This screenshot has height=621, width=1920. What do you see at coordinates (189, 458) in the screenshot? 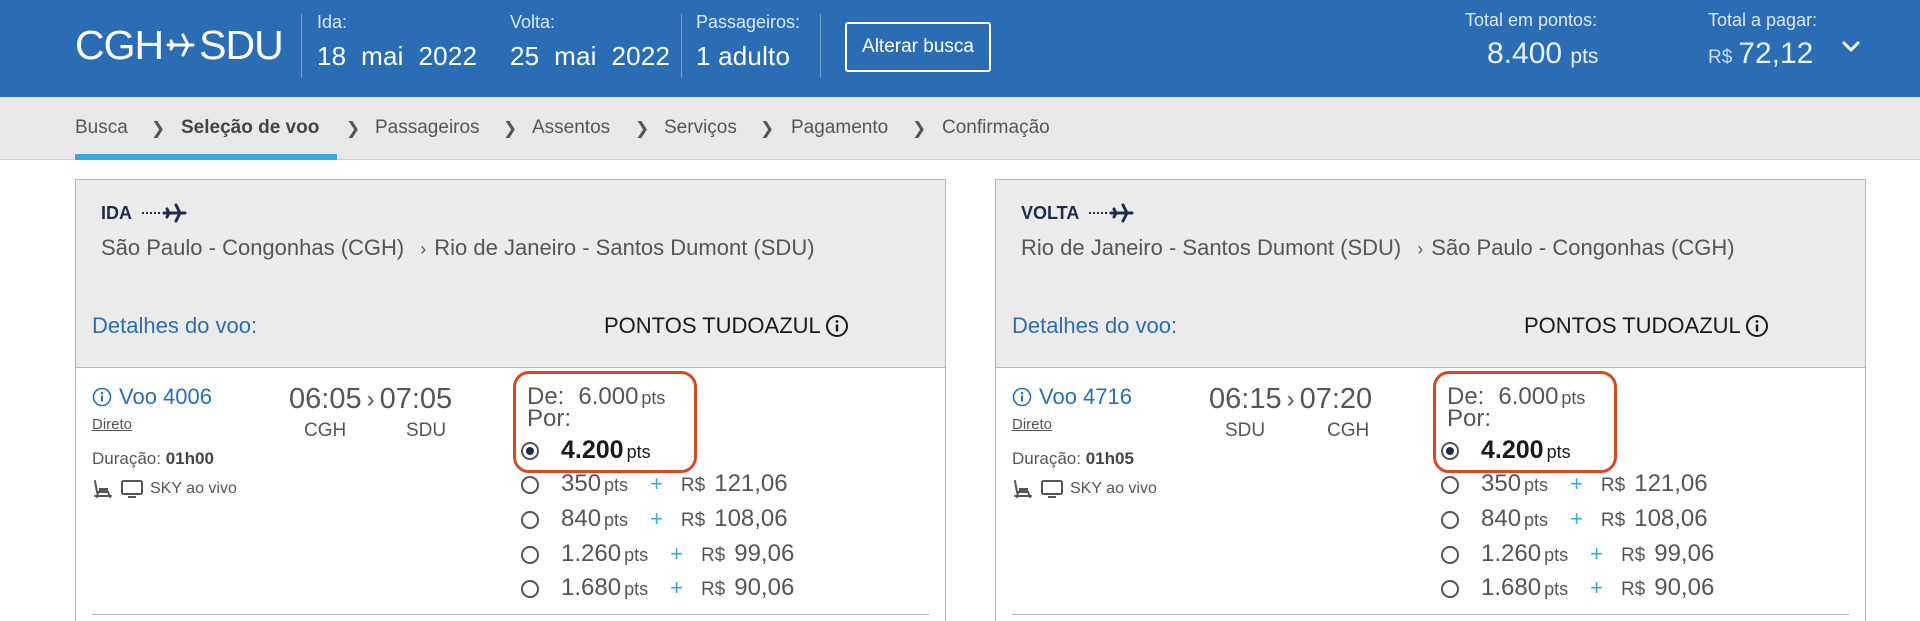
I see `duration-value: 01h00` at bounding box center [189, 458].